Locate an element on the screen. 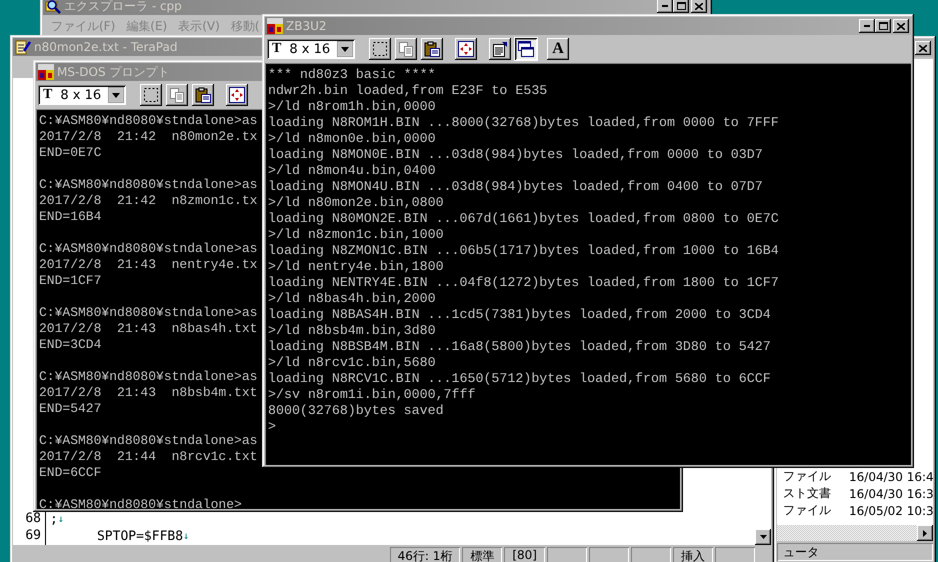 The image size is (938, 562). console-line: loading N8MON4U.BIN ...03d8(984)bytes loaded,from 0400 to 07D7 is located at coordinates (515, 187).